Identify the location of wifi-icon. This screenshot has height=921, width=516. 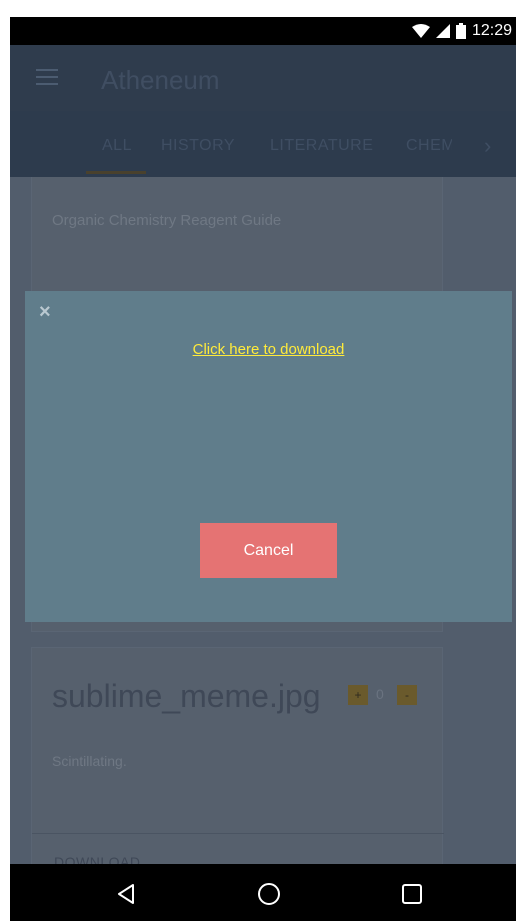
(420, 31).